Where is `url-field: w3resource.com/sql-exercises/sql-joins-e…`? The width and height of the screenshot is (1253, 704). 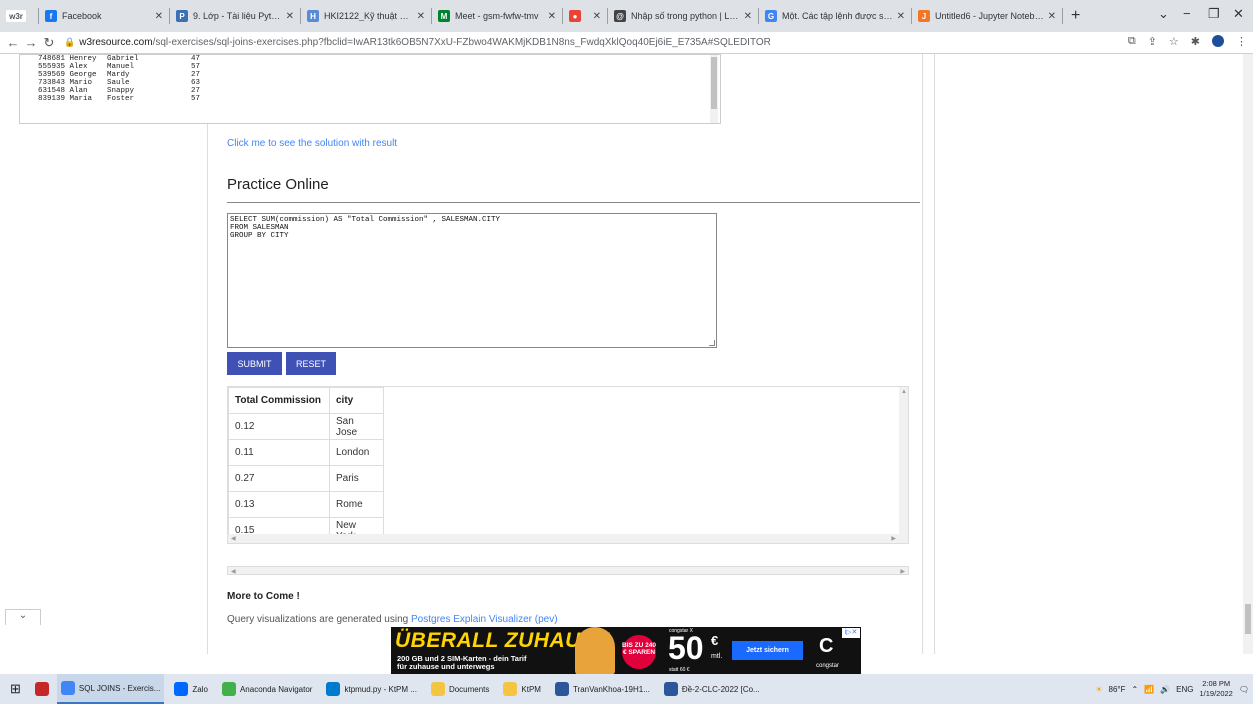
url-field: w3resource.com/sql-exercises/sql-joins-e… is located at coordinates (604, 42).